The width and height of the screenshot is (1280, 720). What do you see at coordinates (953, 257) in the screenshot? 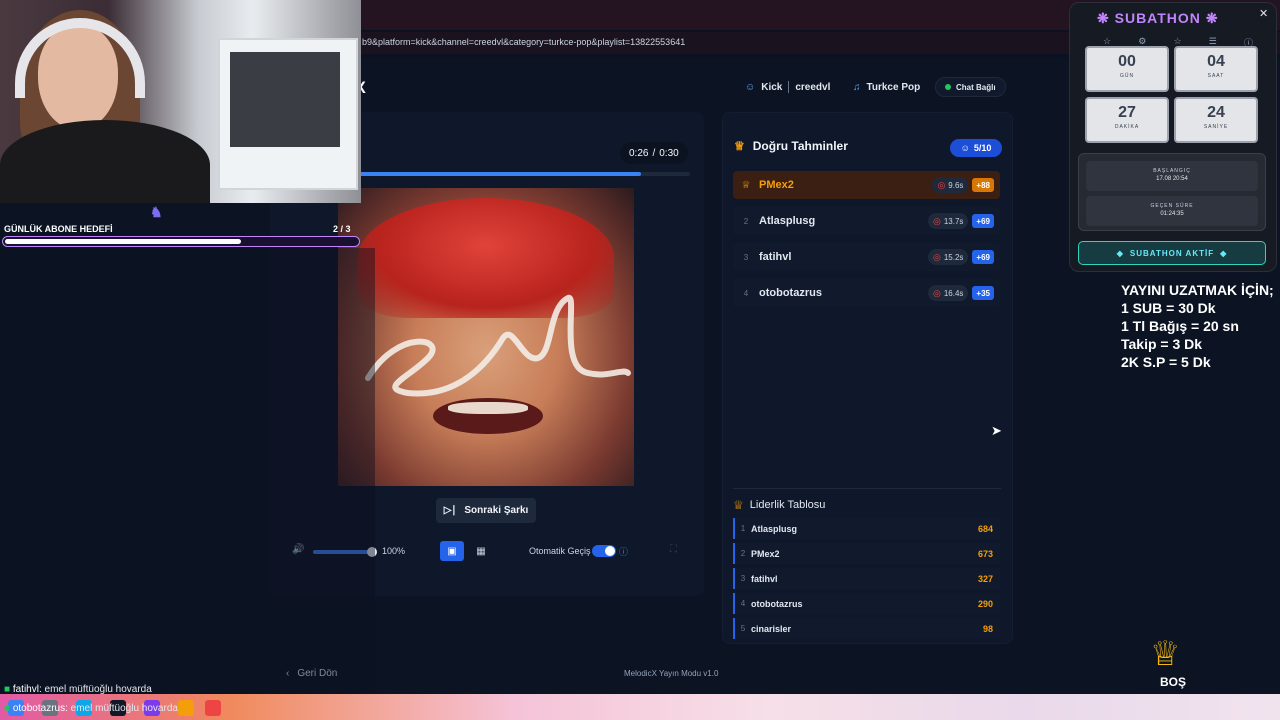
I see `guess-time-value: 15.2s` at bounding box center [953, 257].